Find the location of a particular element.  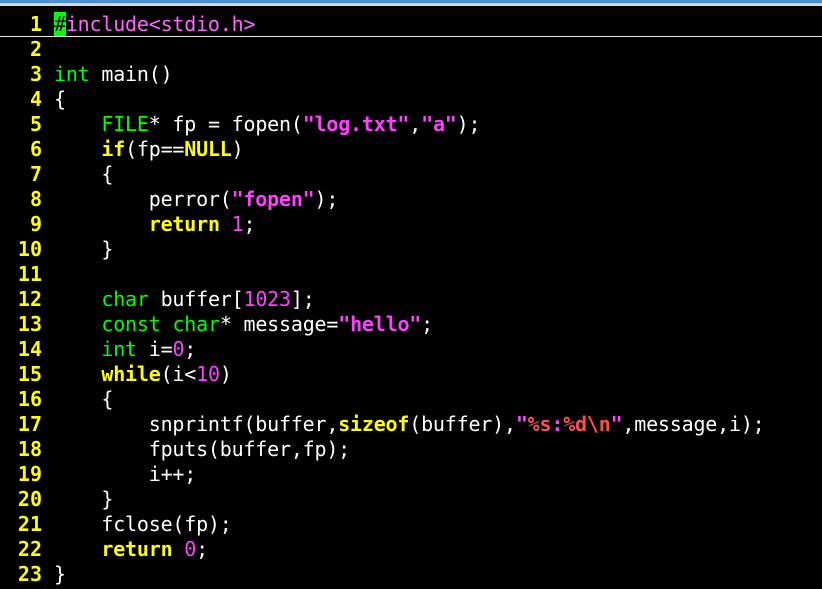

line-code: int i=0; is located at coordinates (125, 349).